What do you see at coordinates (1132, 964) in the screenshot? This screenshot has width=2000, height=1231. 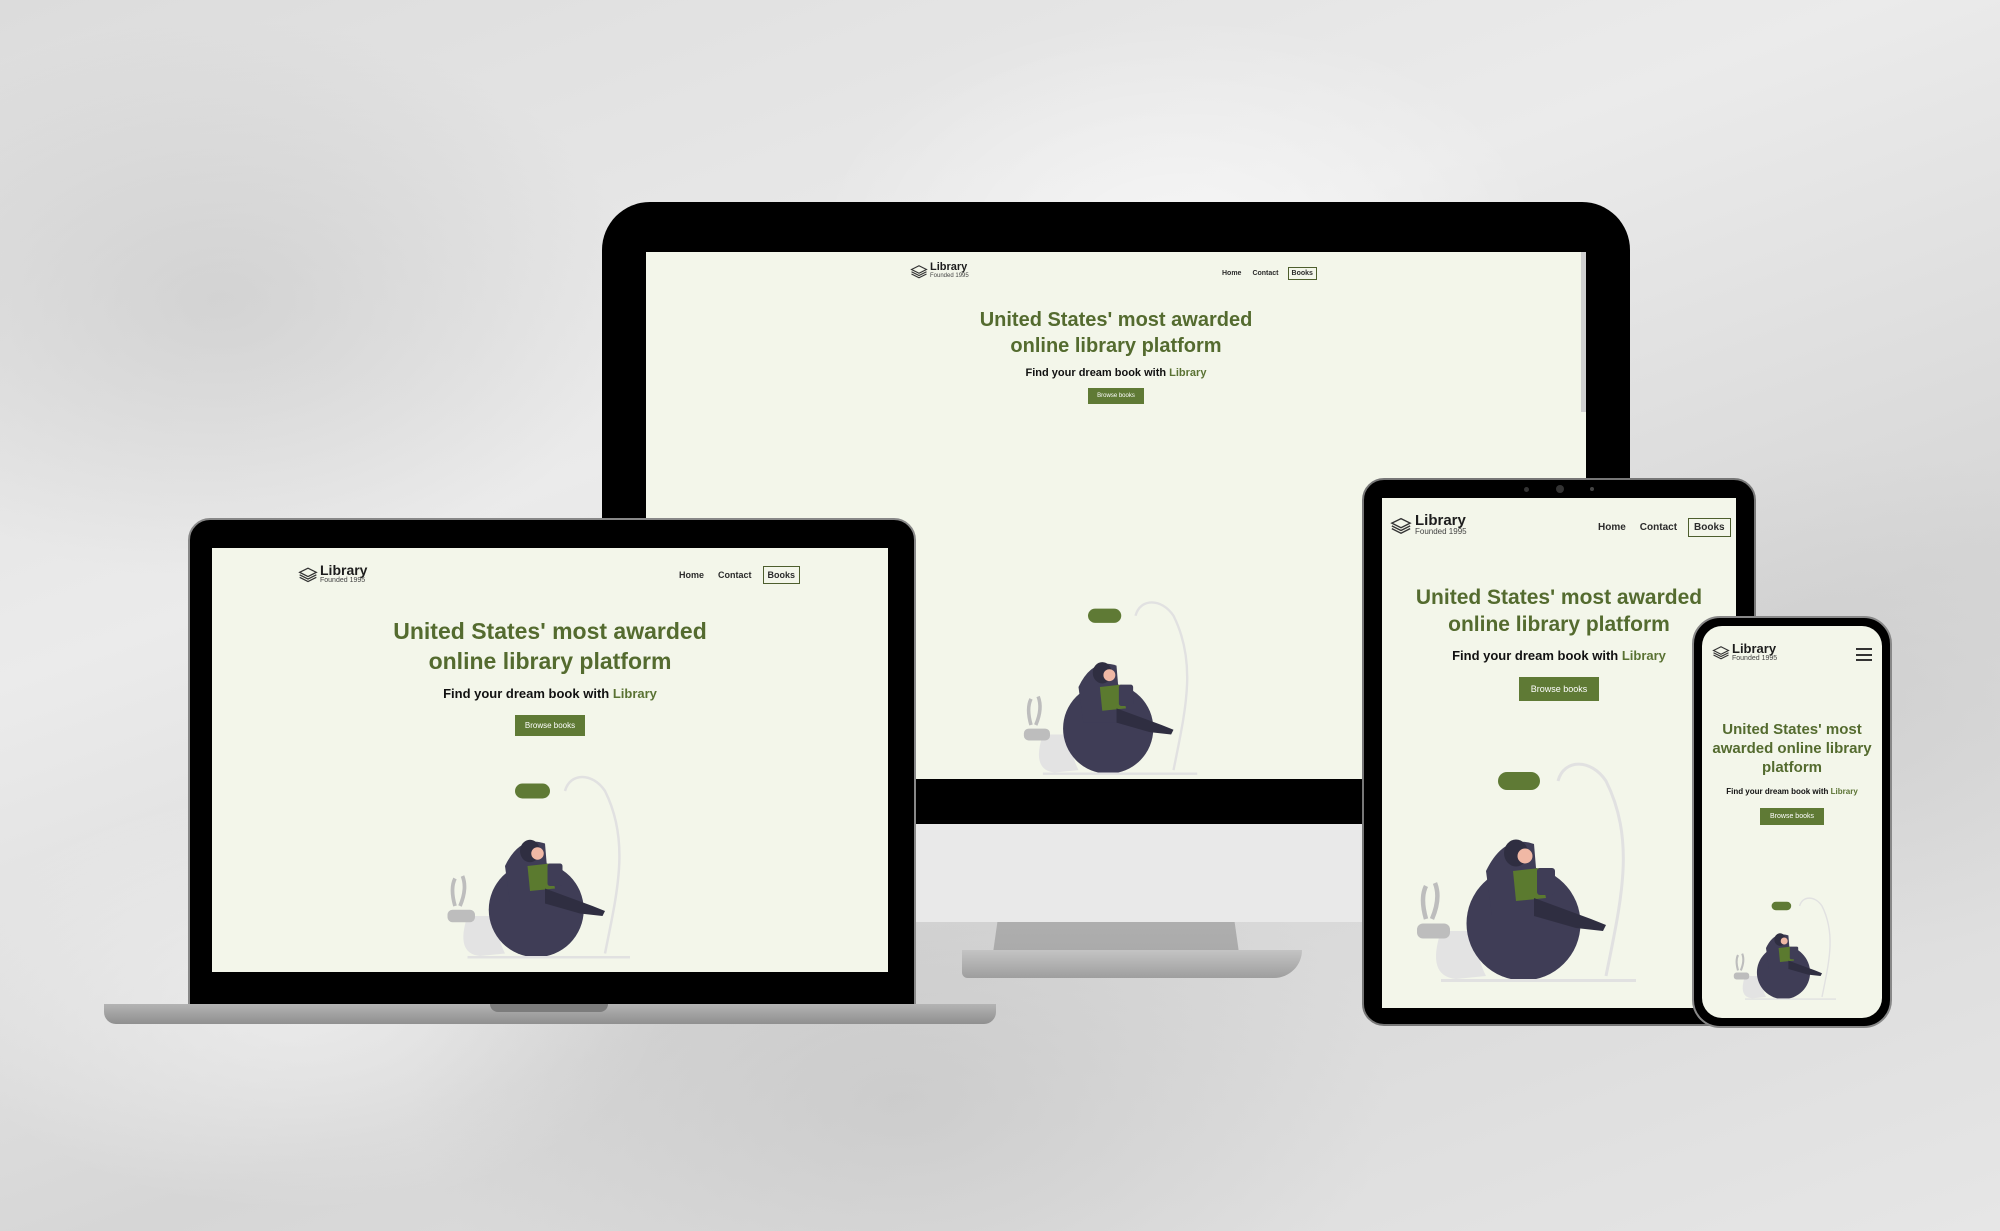 I see `monitor-stand-base` at bounding box center [1132, 964].